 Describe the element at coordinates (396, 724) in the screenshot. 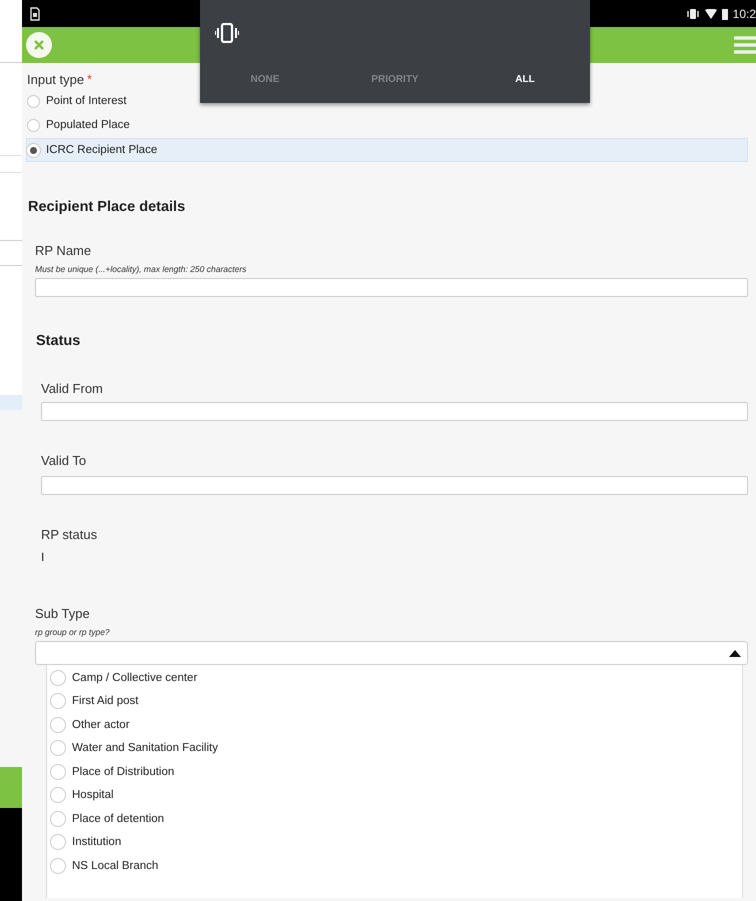

I see `radio-option: Other actor` at that location.